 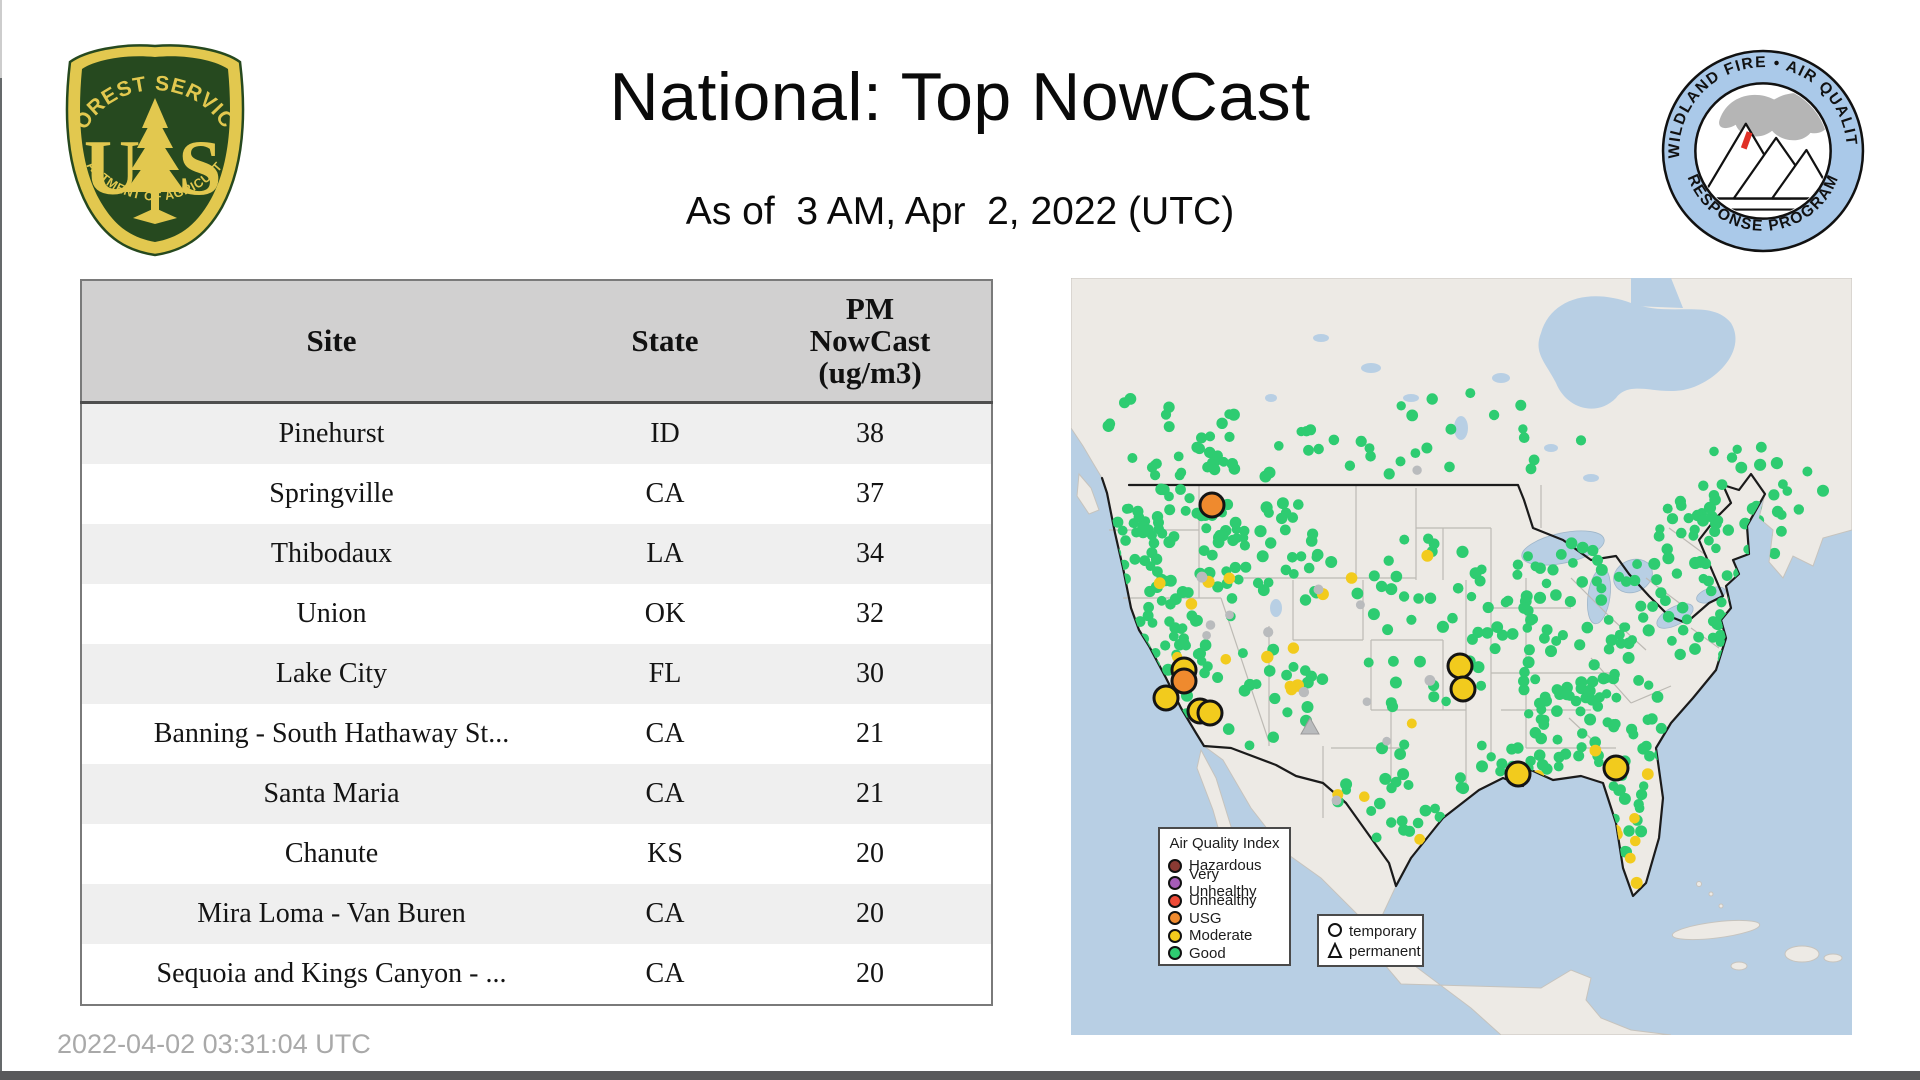 I want to click on legend-item: Moderate, so click(x=1224, y=936).